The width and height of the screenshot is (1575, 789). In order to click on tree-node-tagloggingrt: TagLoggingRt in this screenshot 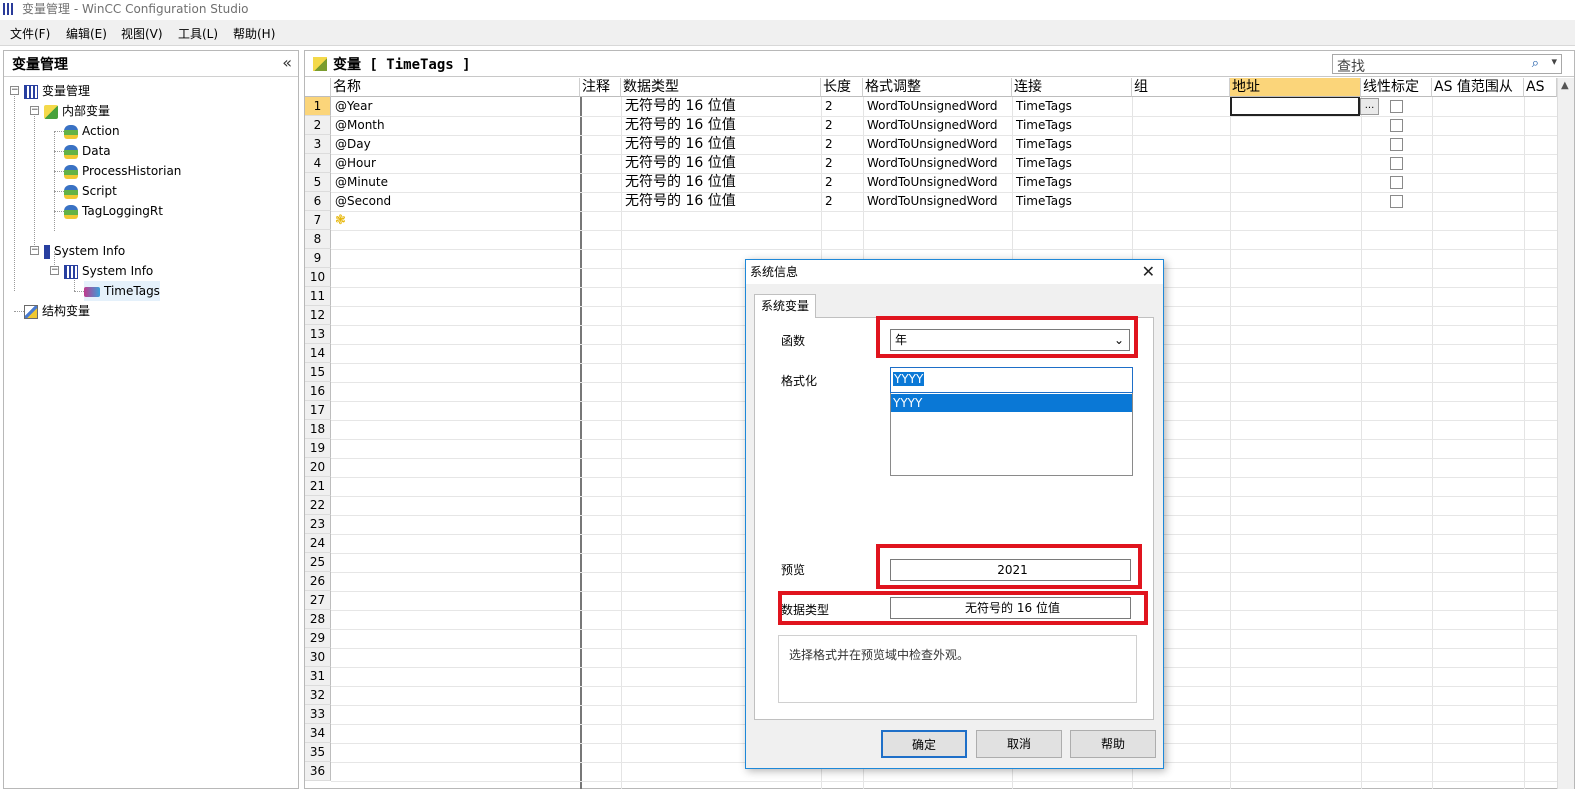, I will do `click(113, 211)`.